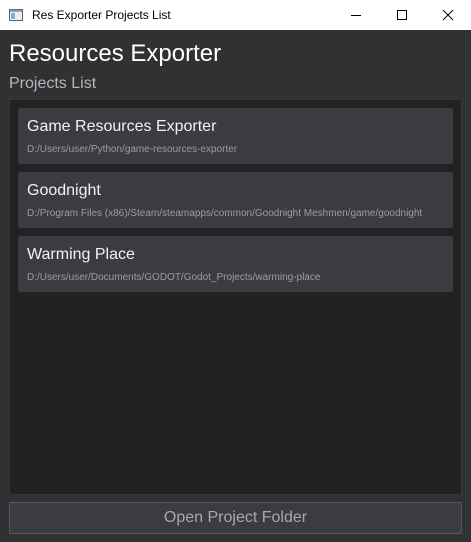  What do you see at coordinates (16, 15) in the screenshot?
I see `app-window-icon` at bounding box center [16, 15].